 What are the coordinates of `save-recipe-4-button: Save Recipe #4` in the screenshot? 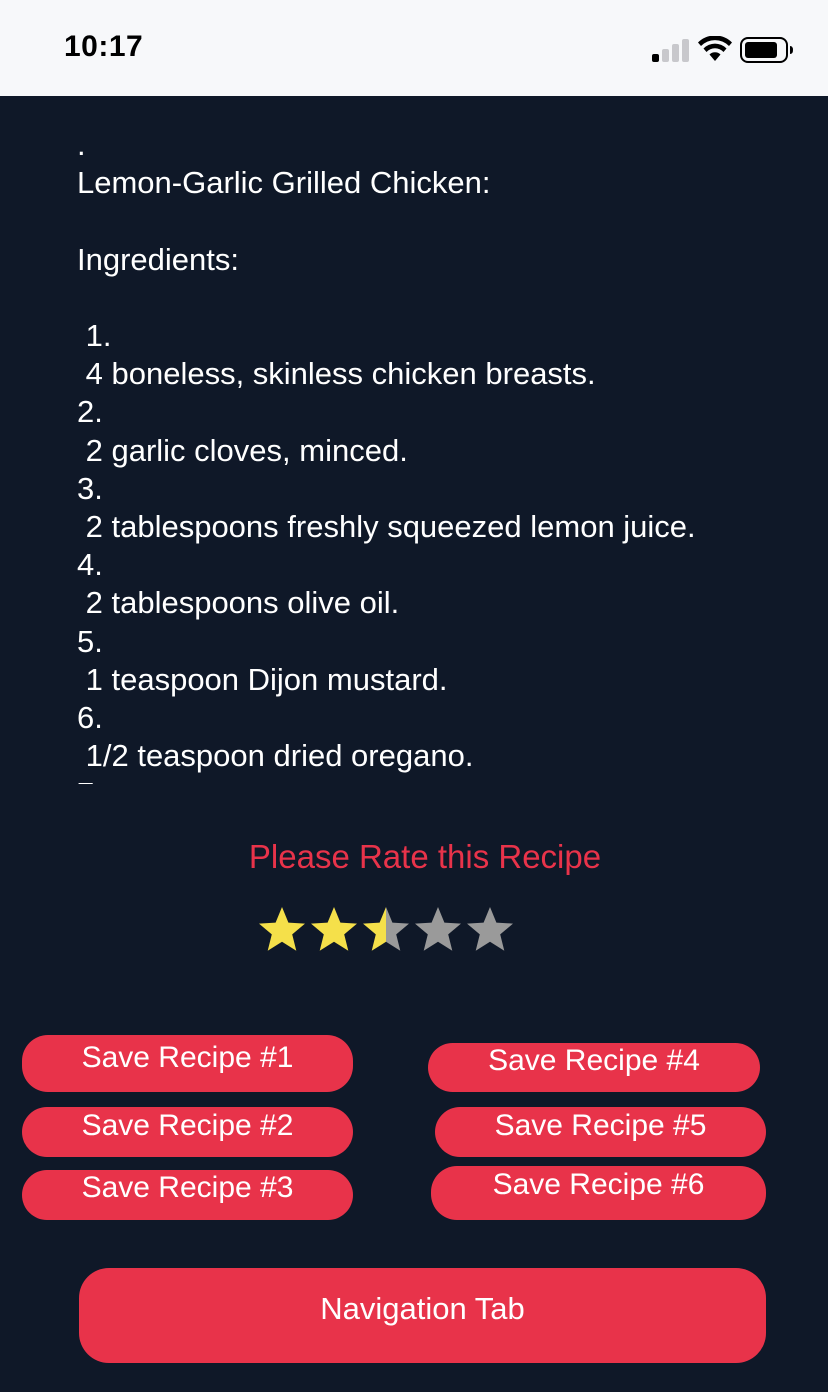 It's located at (594, 1067).